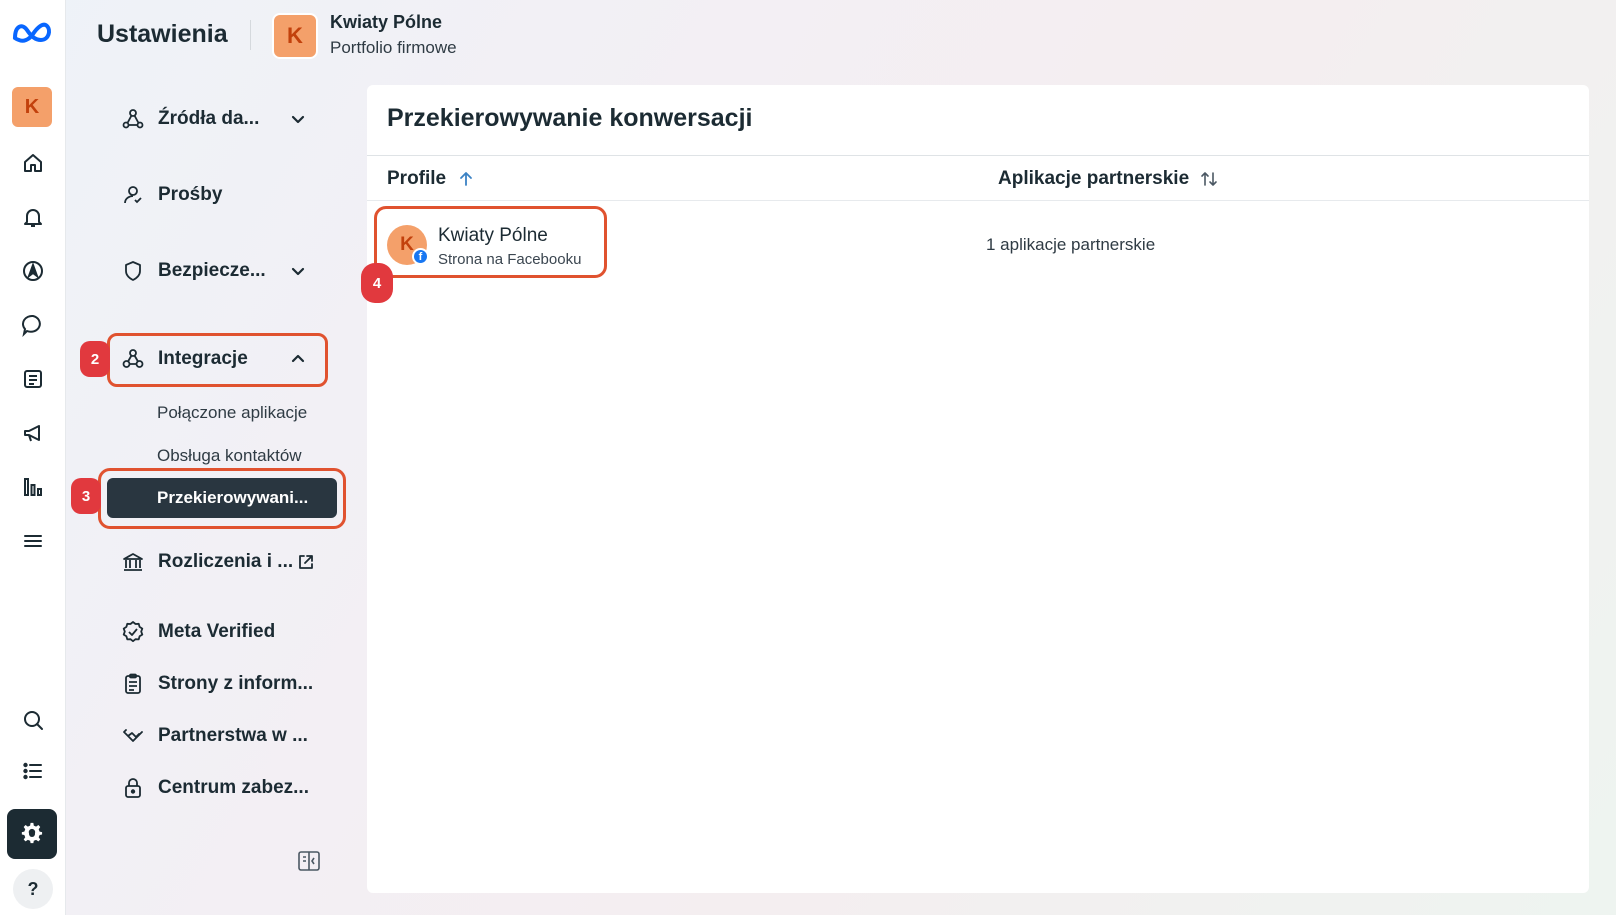  I want to click on verified-icon, so click(133, 632).